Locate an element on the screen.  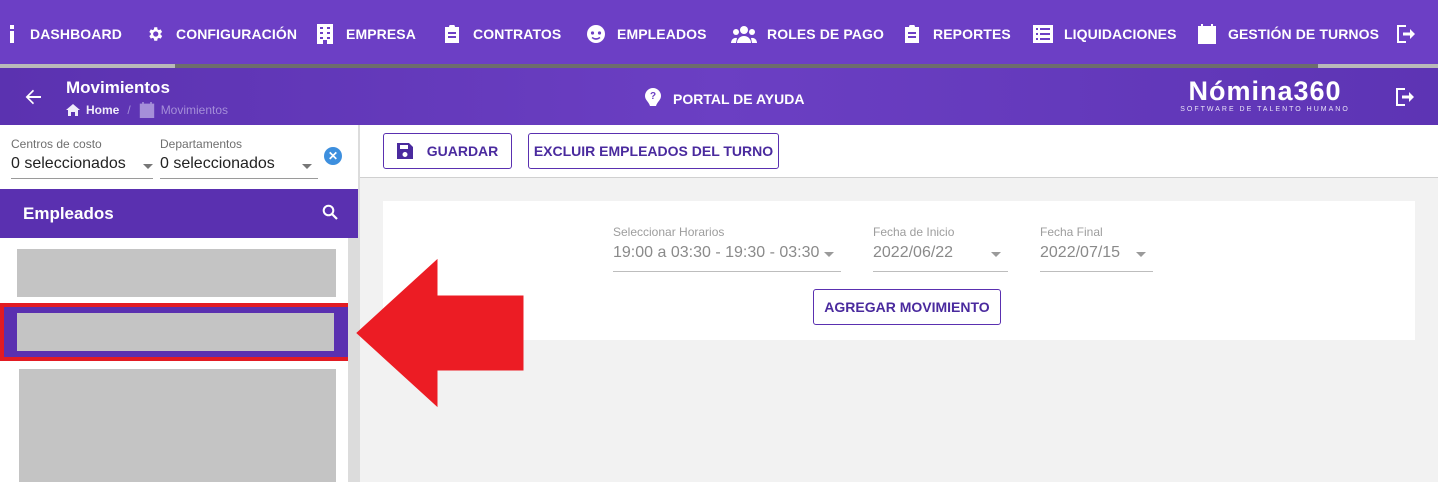
add-movement-button: AGREGAR MOVIMIENTO is located at coordinates (907, 307).